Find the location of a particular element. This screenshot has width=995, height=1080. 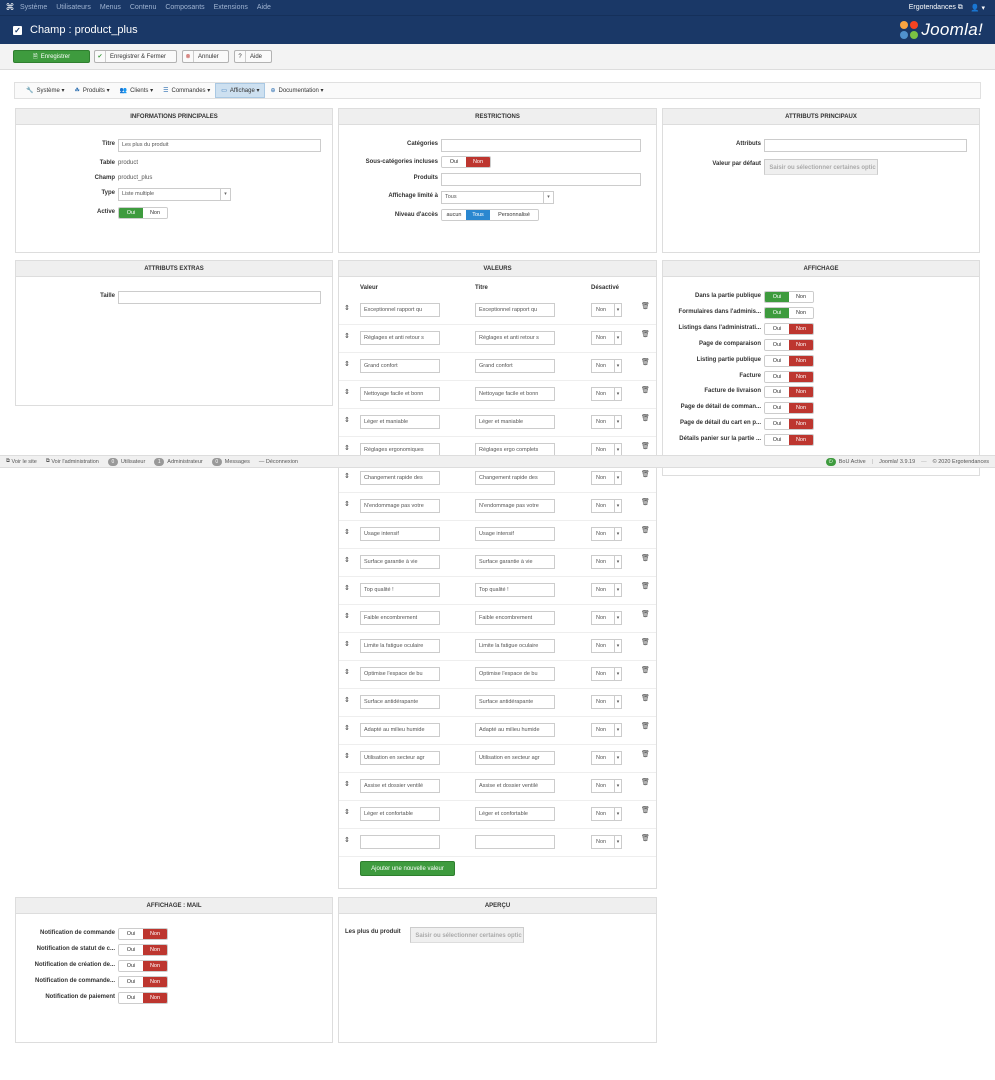

niveau-acces-toggle: aucun Tous Personnalisé is located at coordinates (490, 215).